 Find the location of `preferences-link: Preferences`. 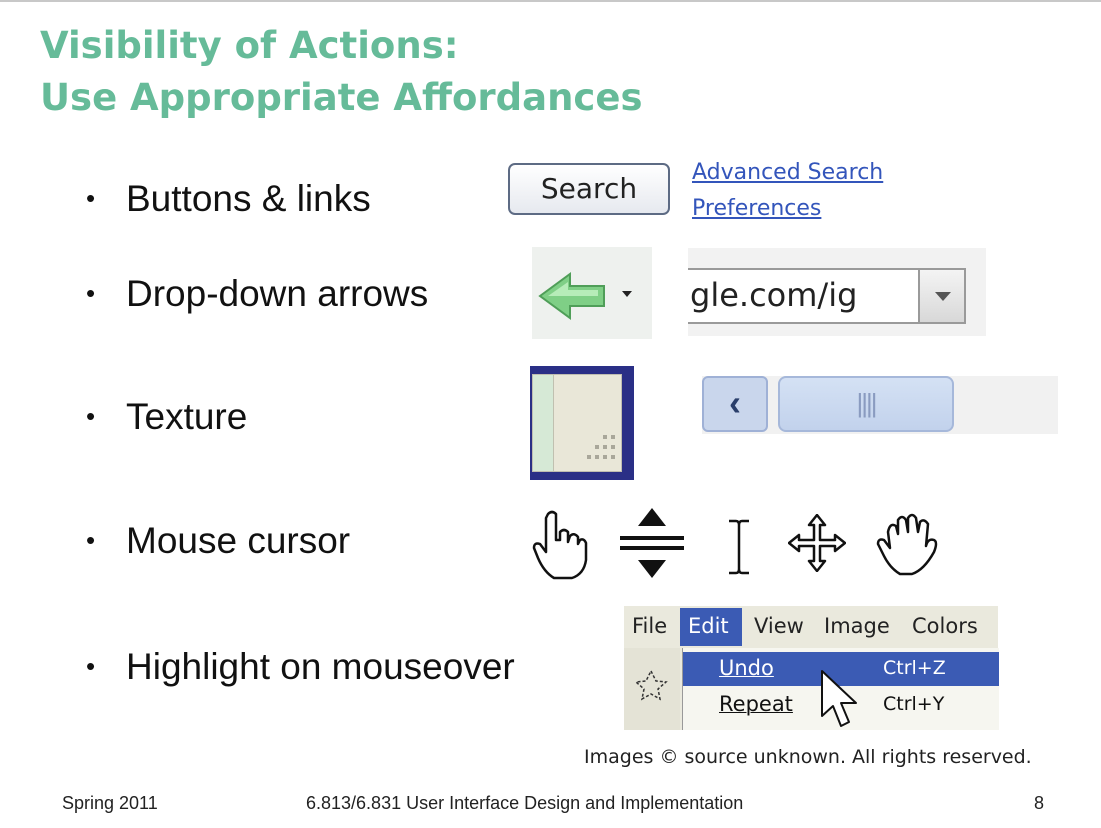

preferences-link: Preferences is located at coordinates (756, 208).